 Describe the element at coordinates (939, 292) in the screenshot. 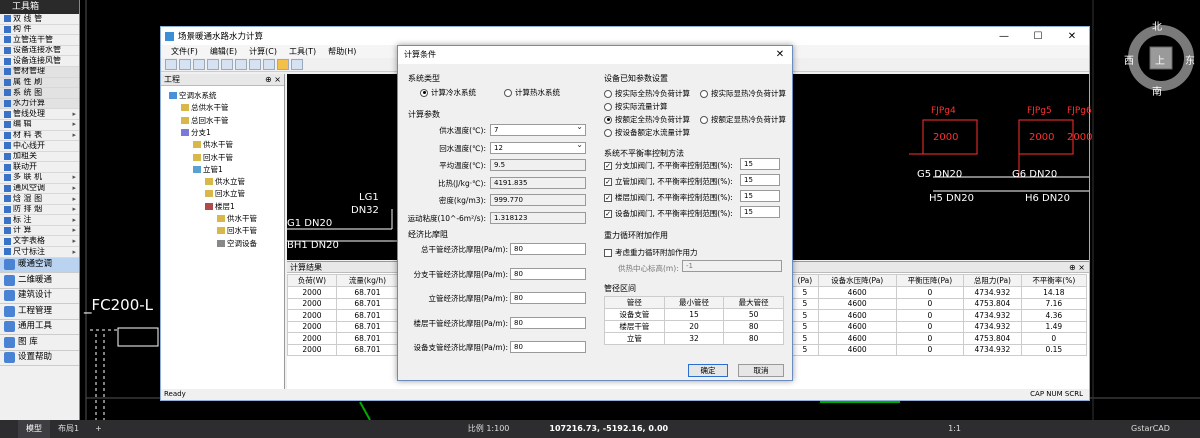

I see `table-row: 5 4600 0 4734.932 14.18` at that location.